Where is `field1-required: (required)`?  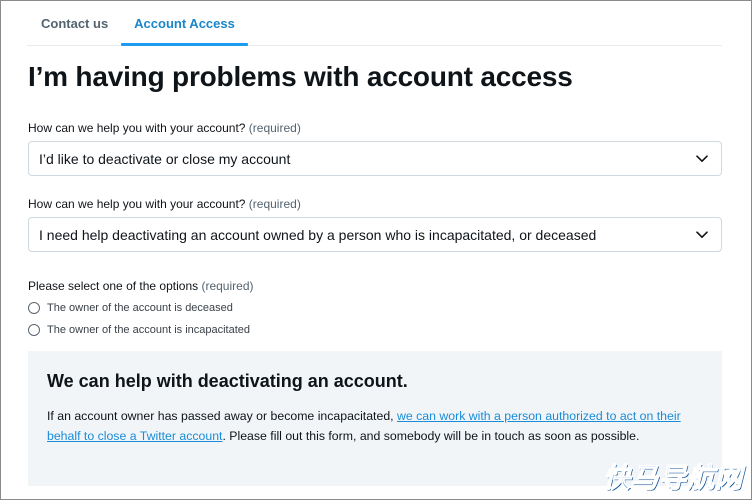
field1-required: (required) is located at coordinates (274, 128).